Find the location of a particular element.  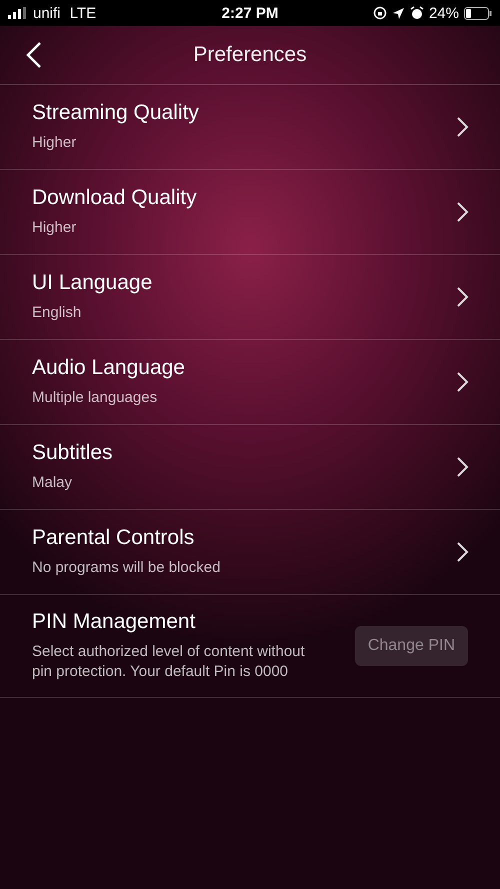

settings-row: Subtitles Malay is located at coordinates (250, 467).